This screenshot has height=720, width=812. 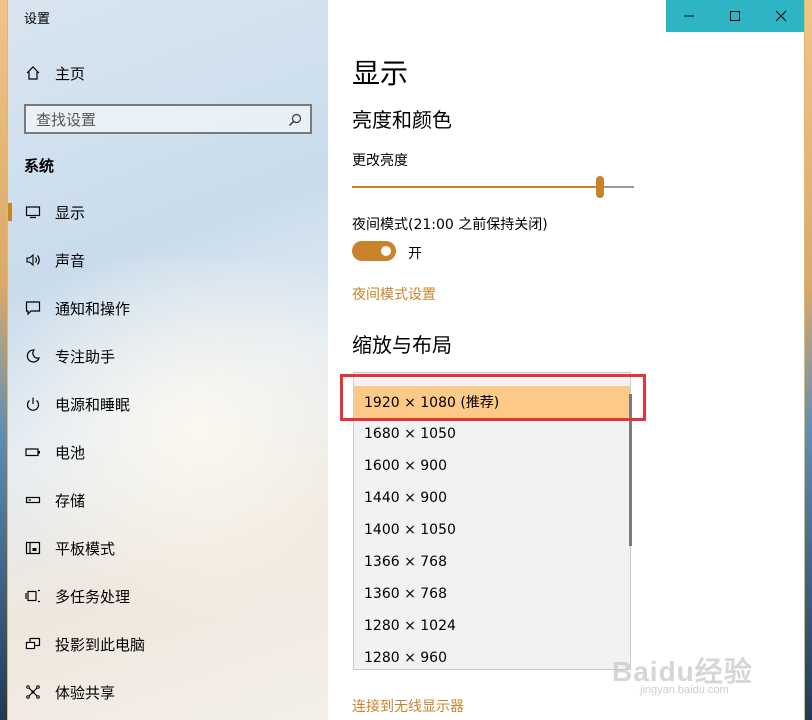 What do you see at coordinates (70, 260) in the screenshot?
I see `sidebar-item-label: 声音` at bounding box center [70, 260].